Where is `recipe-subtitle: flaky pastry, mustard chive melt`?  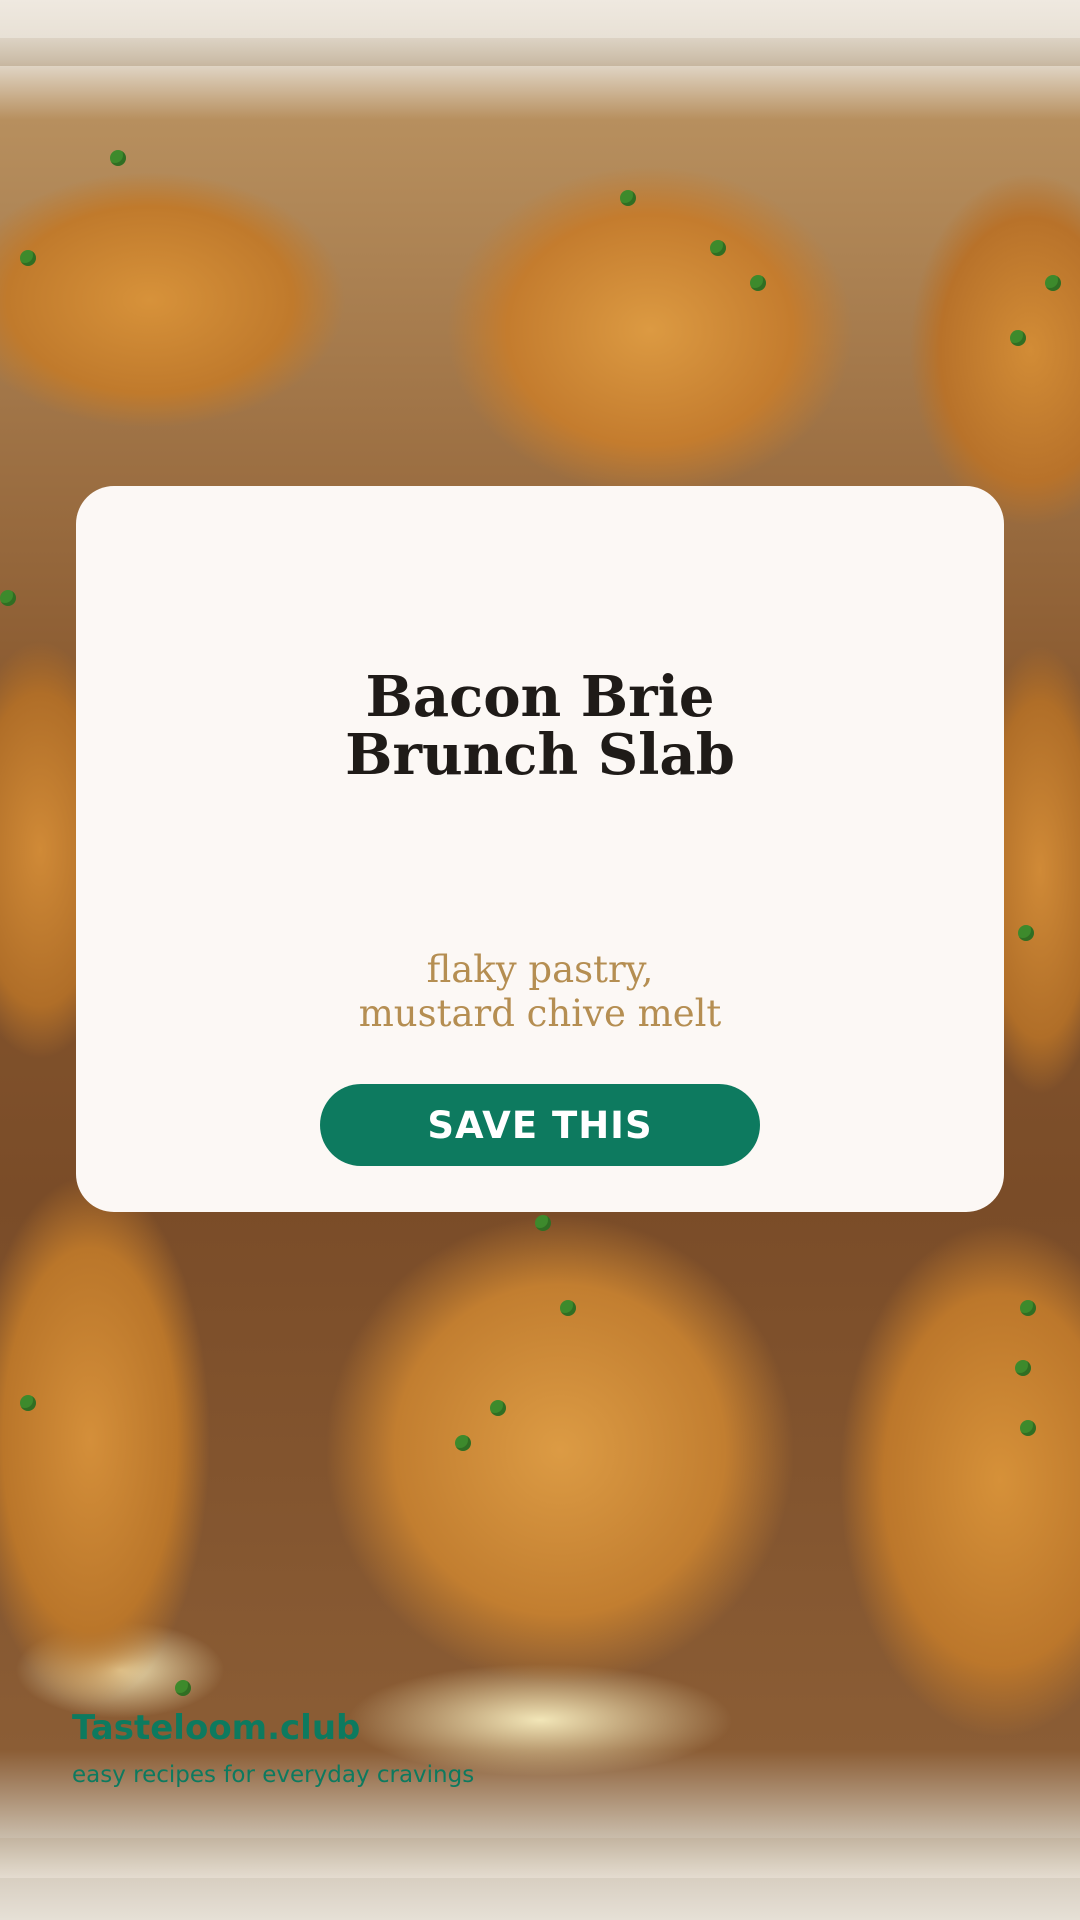
recipe-subtitle: flaky pastry, mustard chive melt is located at coordinates (540, 992).